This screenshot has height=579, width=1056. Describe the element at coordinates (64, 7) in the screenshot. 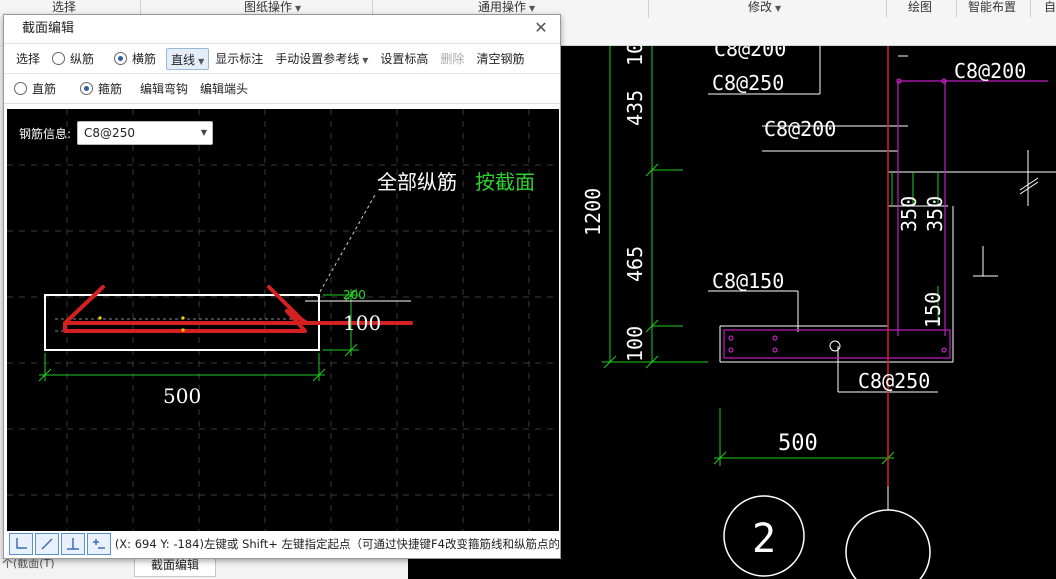

I see `ribbon-group-select: 选择` at that location.